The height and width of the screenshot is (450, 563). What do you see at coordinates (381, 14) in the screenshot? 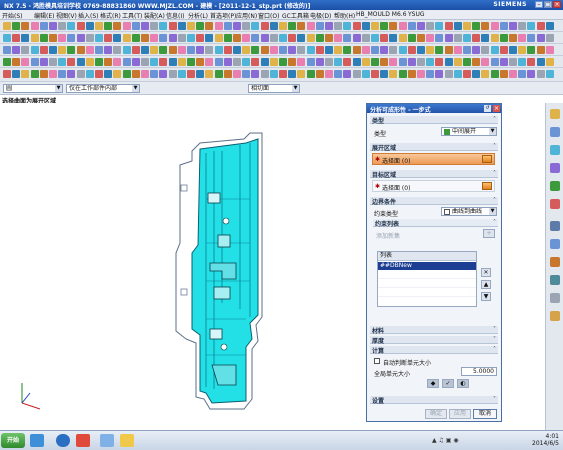
I see `menu-hb-mould: HB_MOULD M6.6` at bounding box center [381, 14].